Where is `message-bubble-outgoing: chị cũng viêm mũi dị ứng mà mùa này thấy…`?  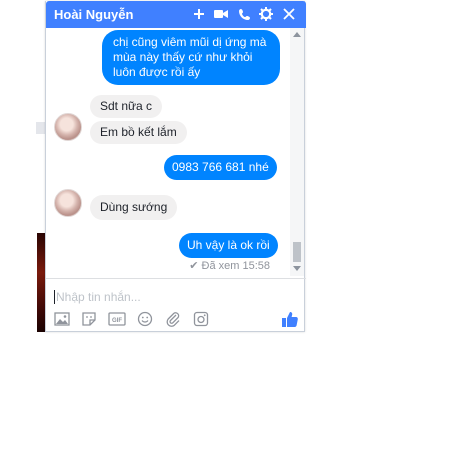 message-bubble-outgoing: chị cũng viêm mũi dị ứng mà mùa này thấy… is located at coordinates (191, 57).